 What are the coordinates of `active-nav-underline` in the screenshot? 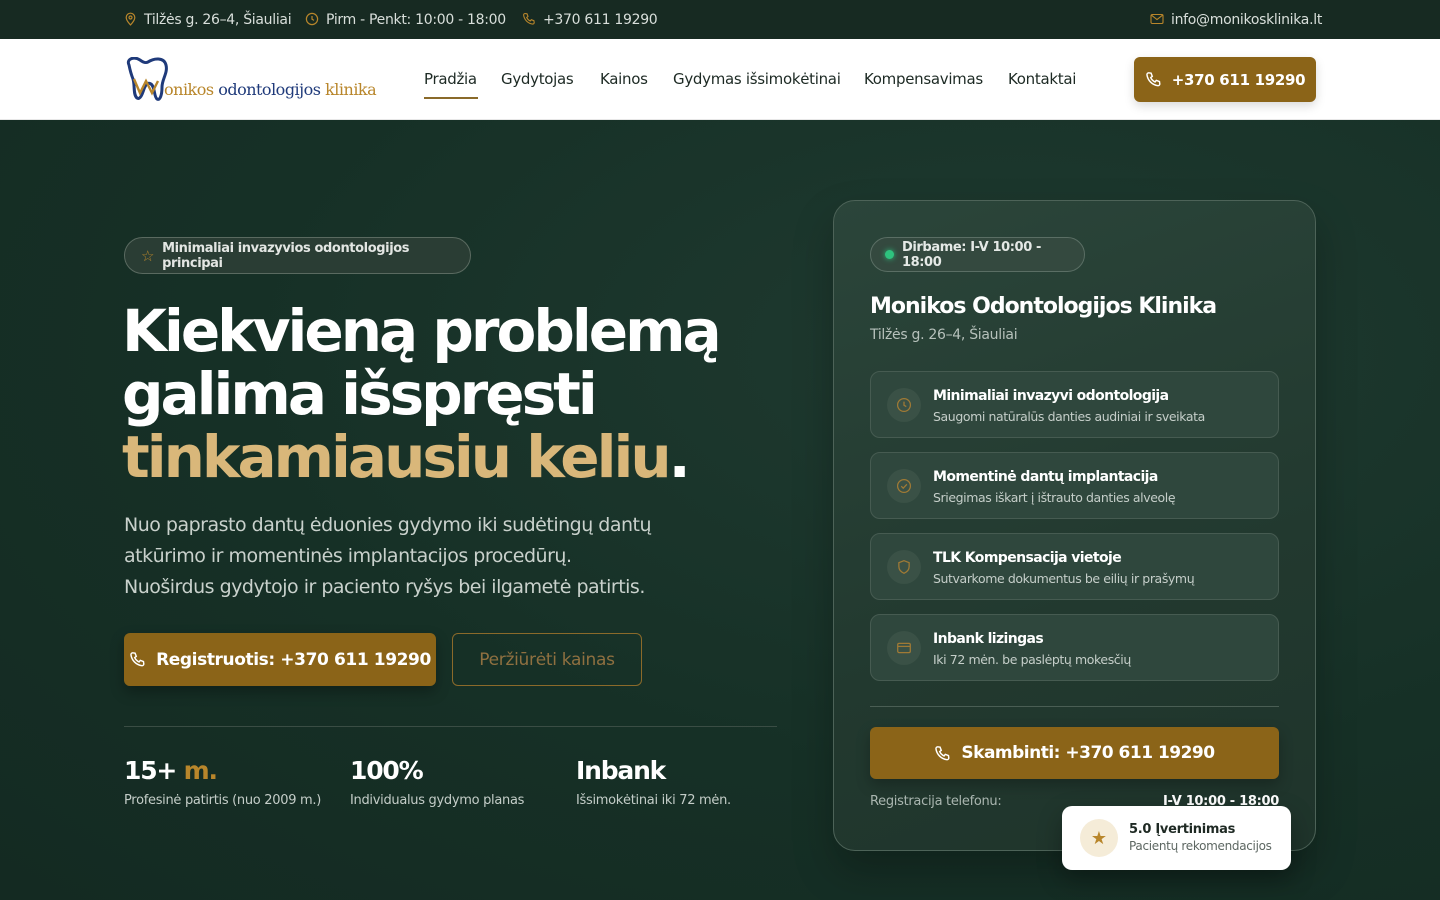 It's located at (451, 98).